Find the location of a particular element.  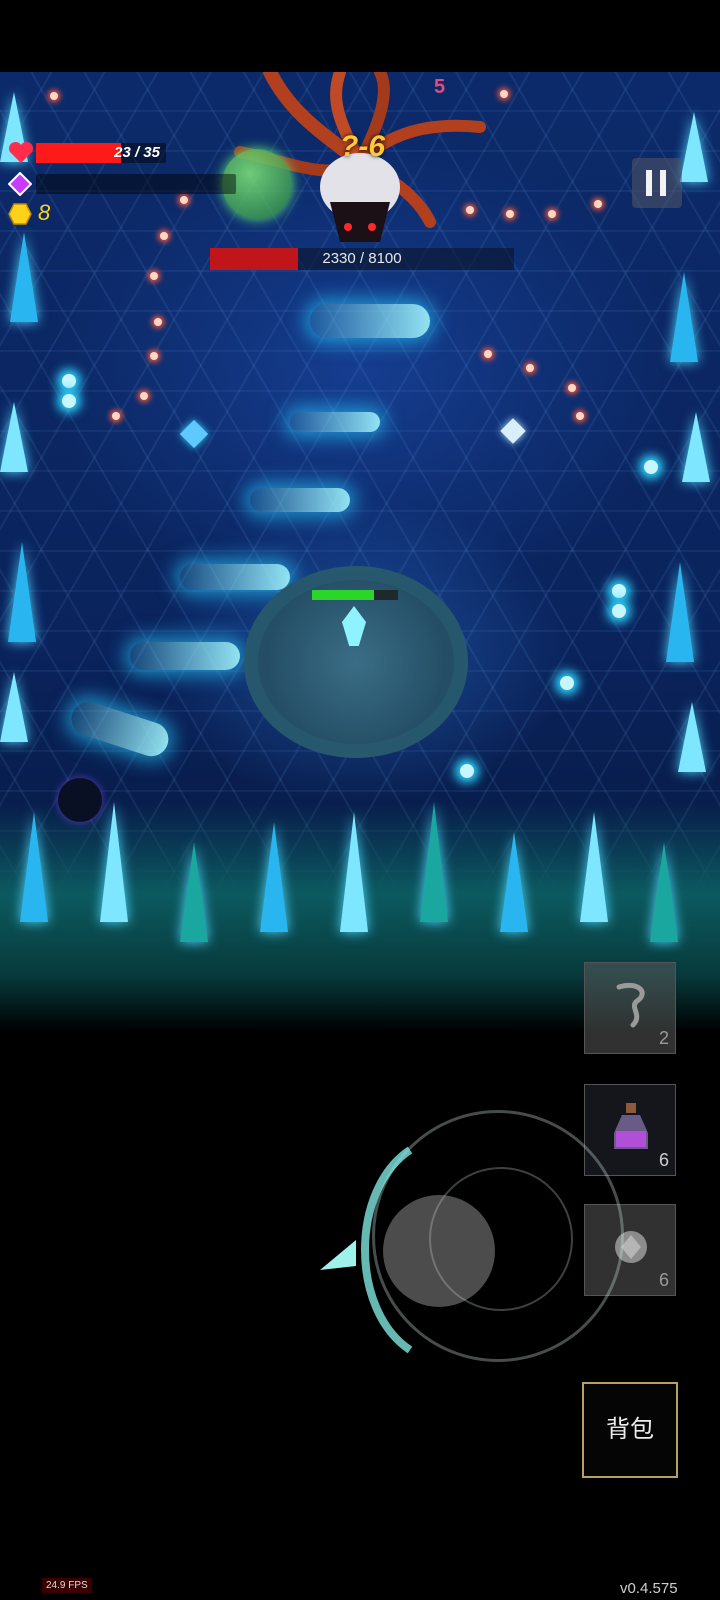

mana-gem-icon is located at coordinates (20, 184).